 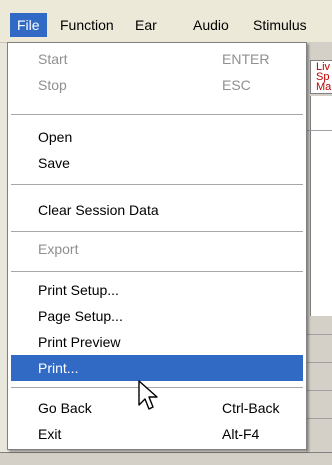 I want to click on background-content-area, so click(x=321, y=206).